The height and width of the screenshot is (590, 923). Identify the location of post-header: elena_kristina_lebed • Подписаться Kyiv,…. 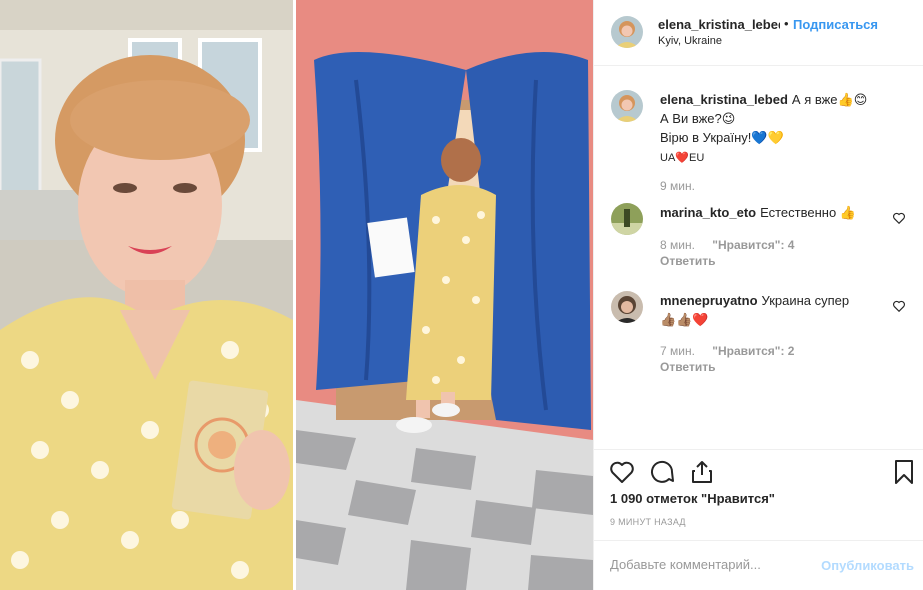
(758, 33).